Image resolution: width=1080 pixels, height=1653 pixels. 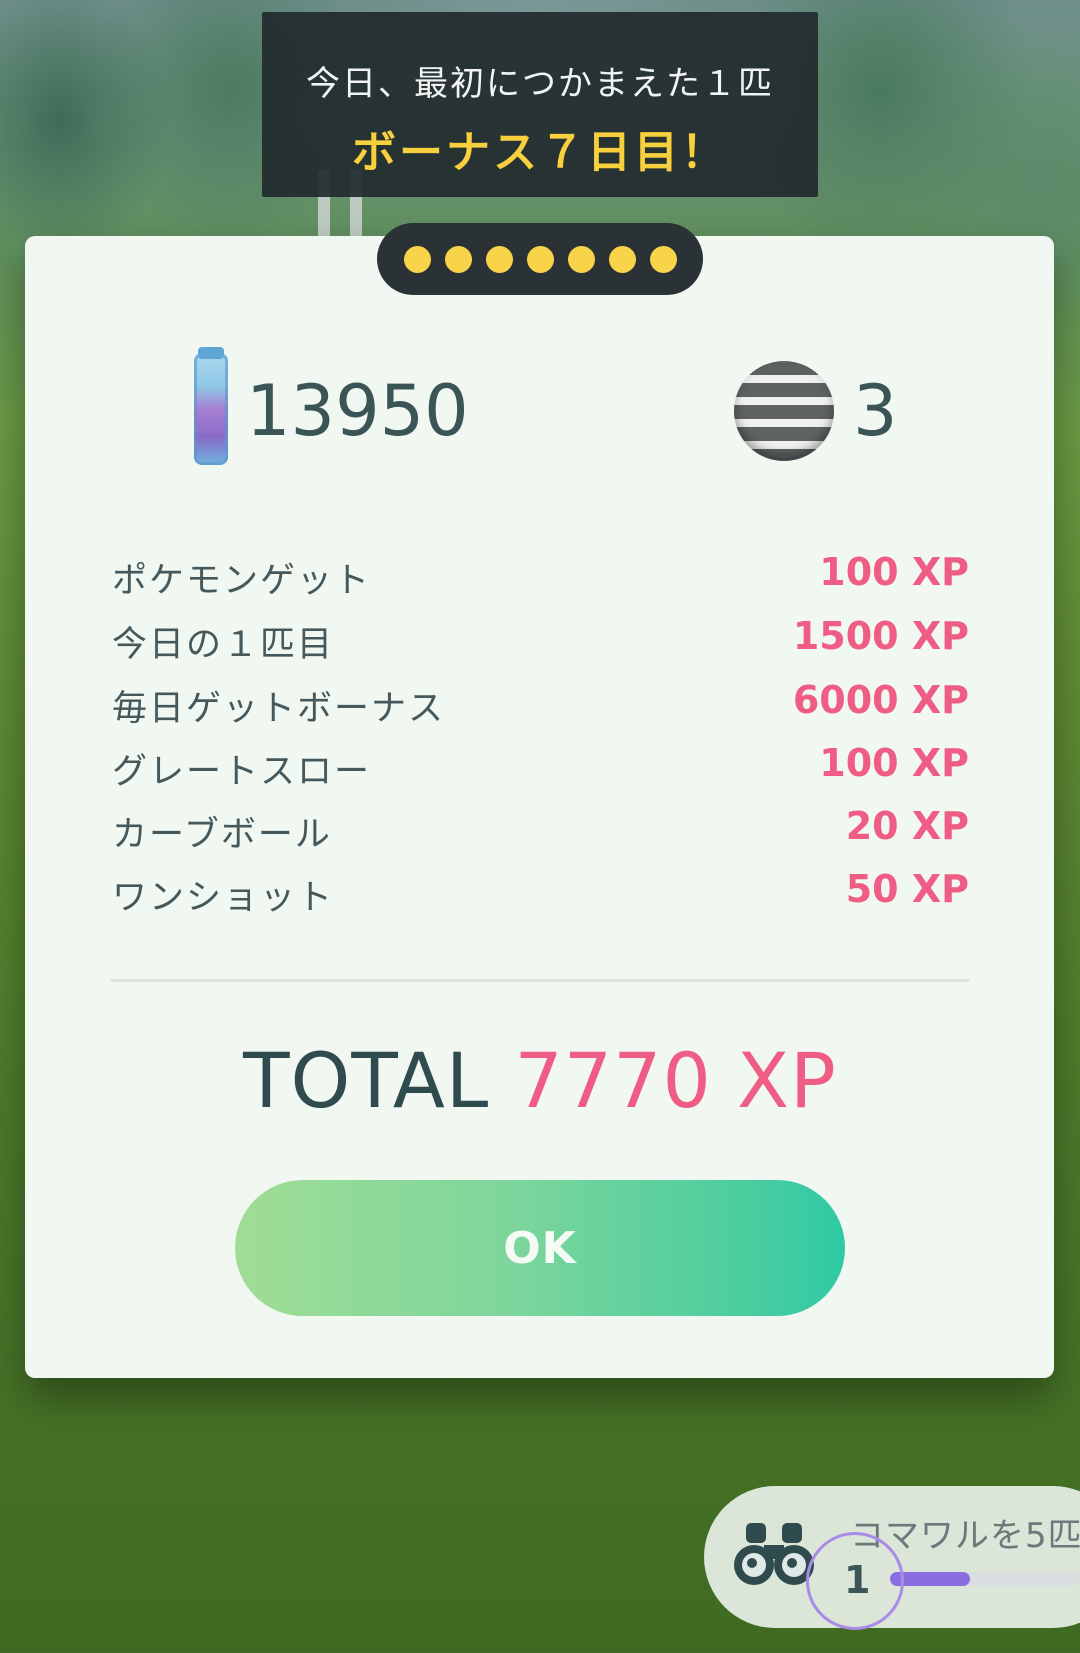 What do you see at coordinates (880, 700) in the screenshot?
I see `xp-row-value: 6000 XP` at bounding box center [880, 700].